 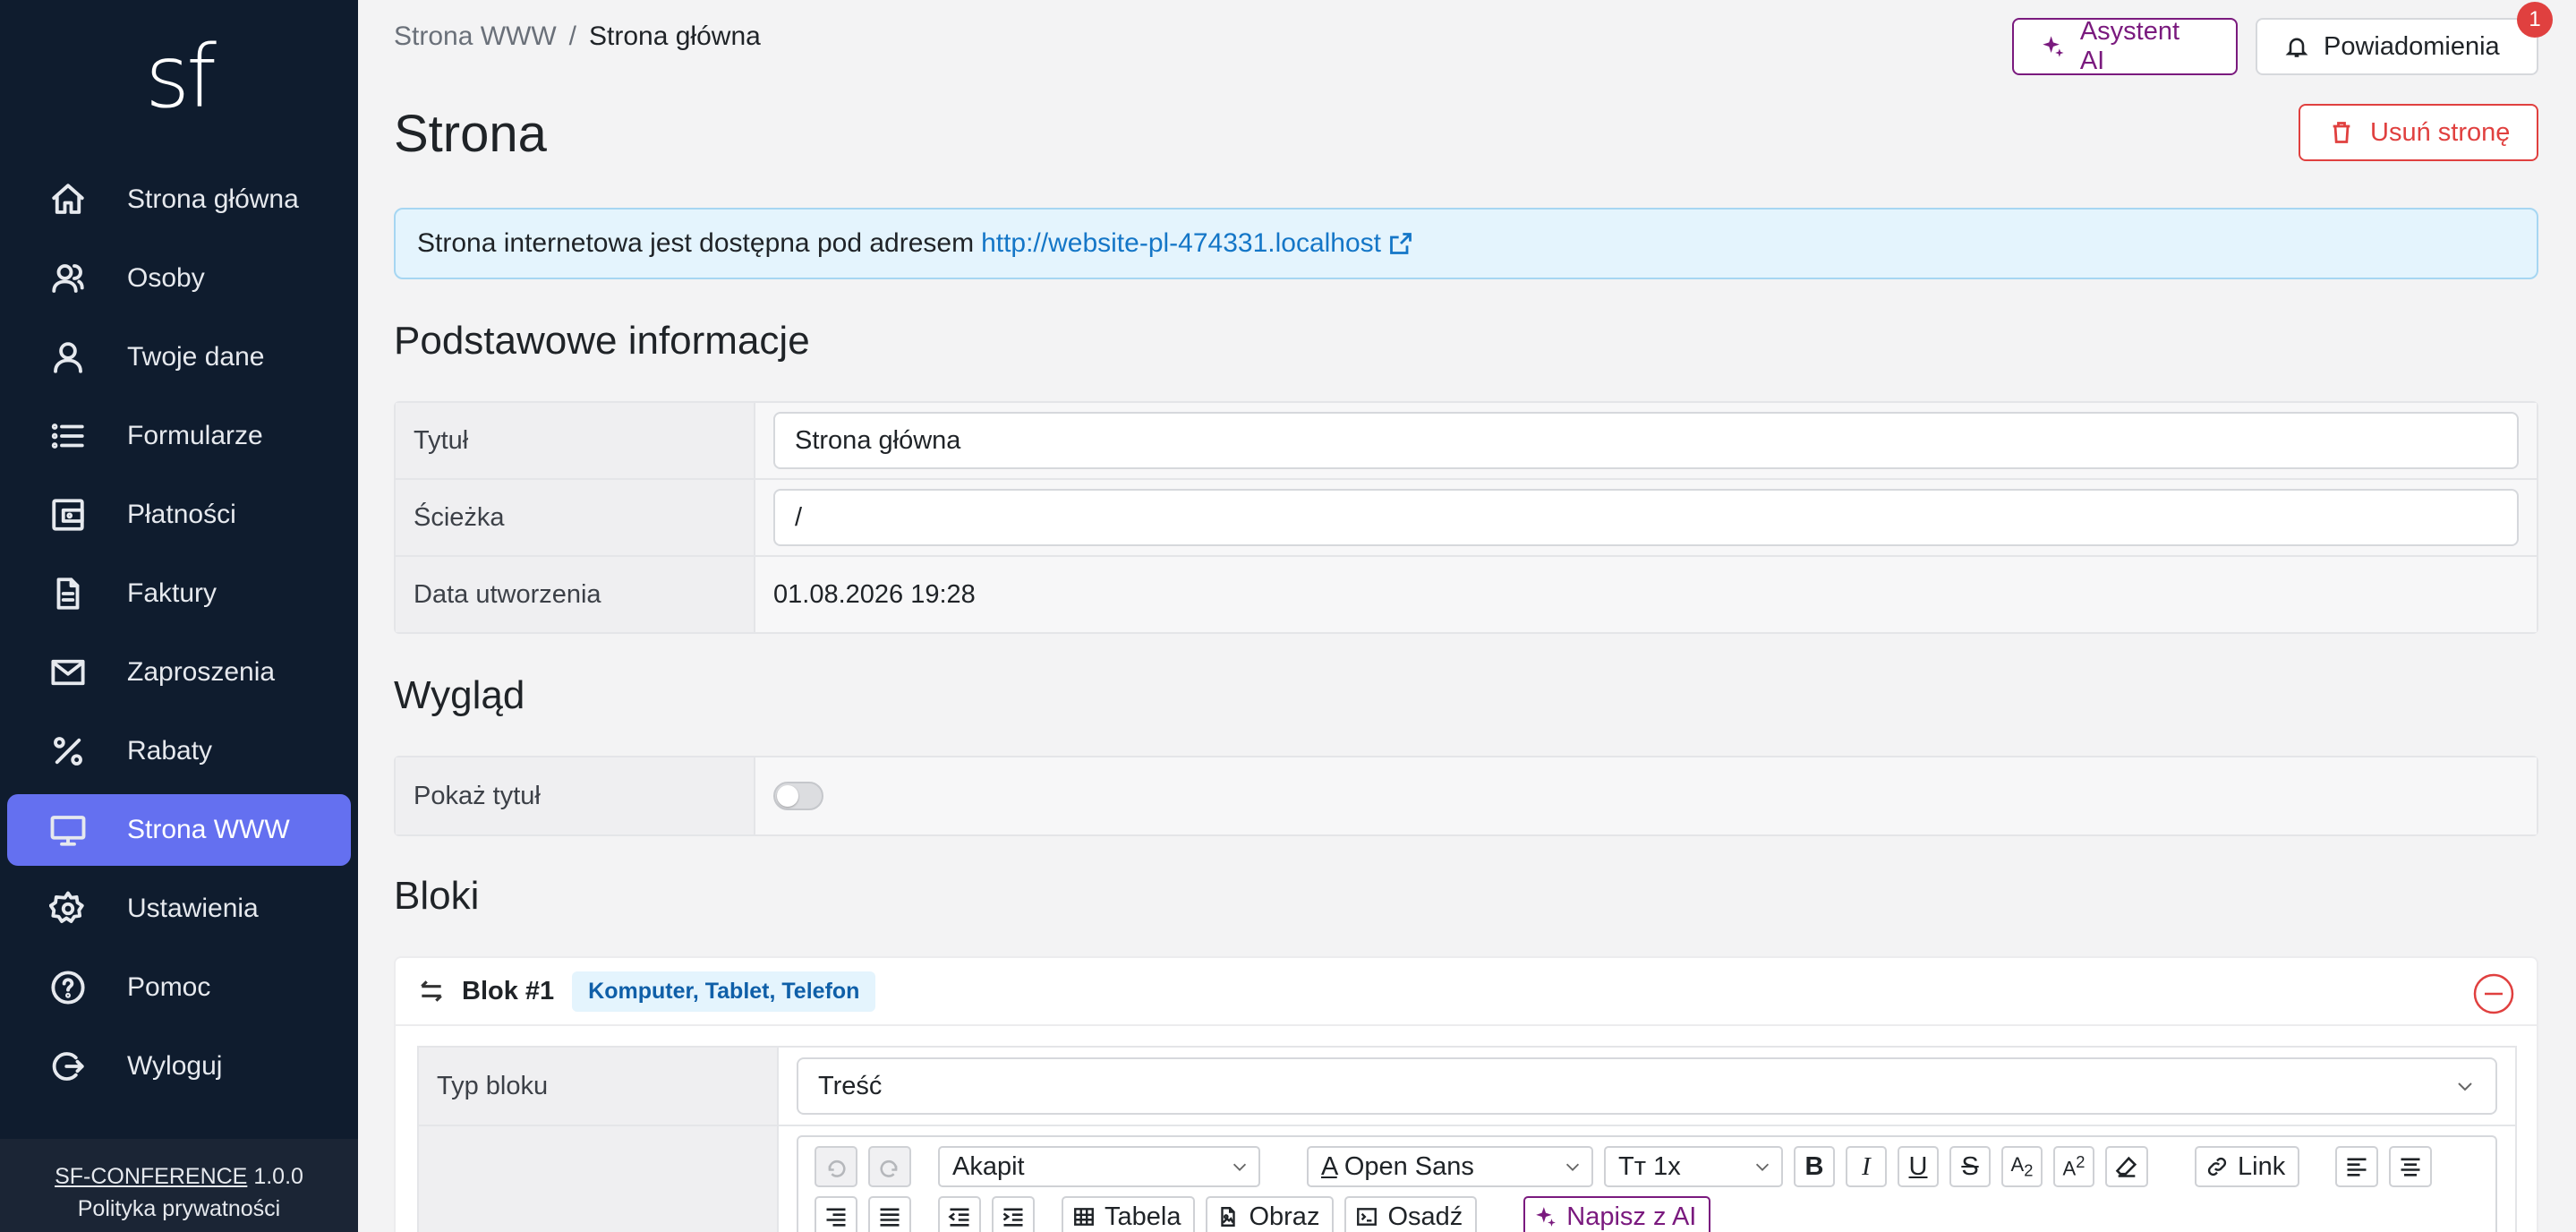 I want to click on strikethrough-button: S, so click(x=1970, y=1166).